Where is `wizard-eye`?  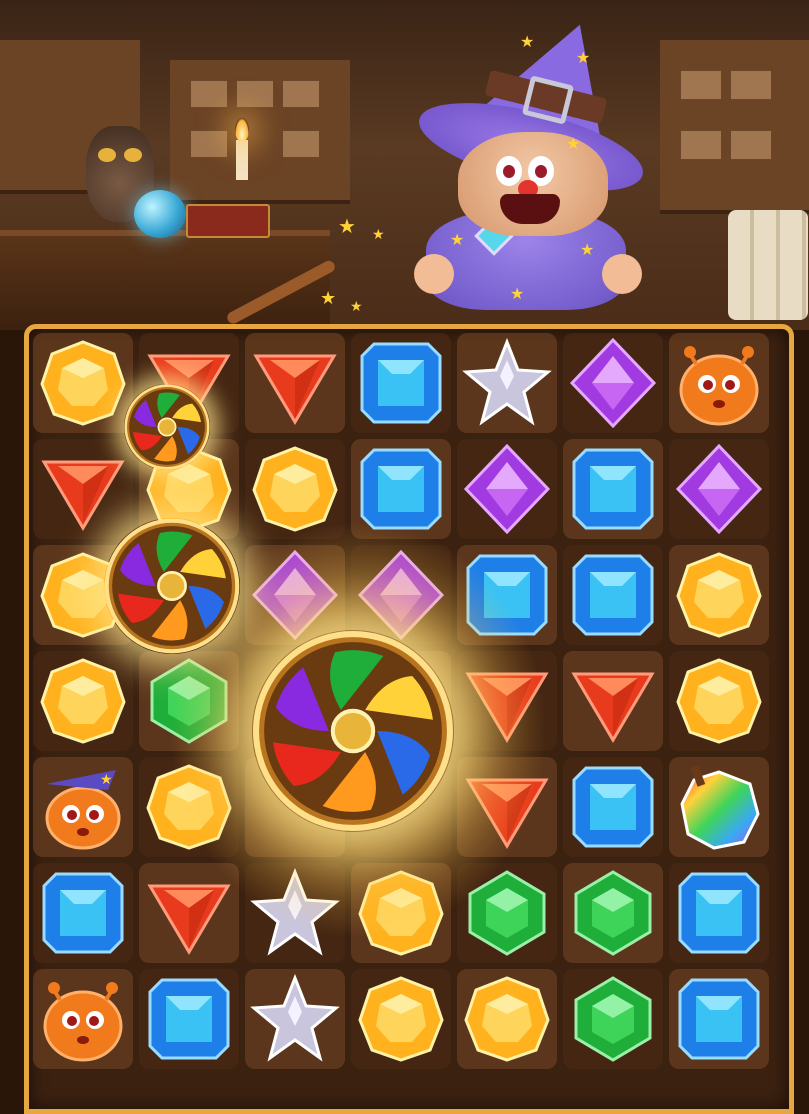 wizard-eye is located at coordinates (509, 171).